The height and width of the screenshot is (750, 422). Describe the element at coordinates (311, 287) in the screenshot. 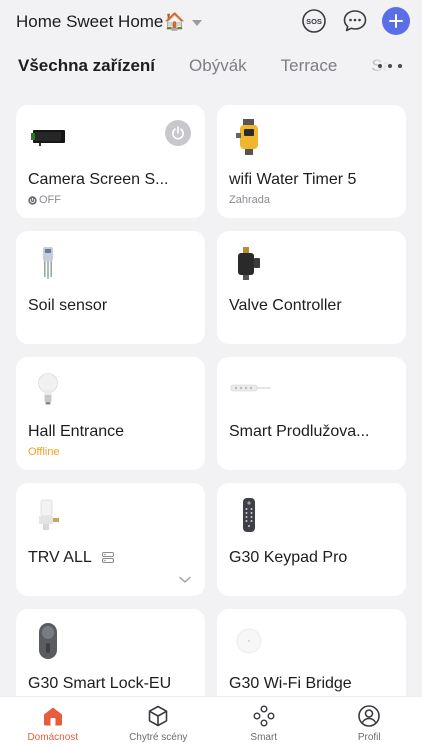

I see `device-card-valve-controller: Valve Controller` at that location.